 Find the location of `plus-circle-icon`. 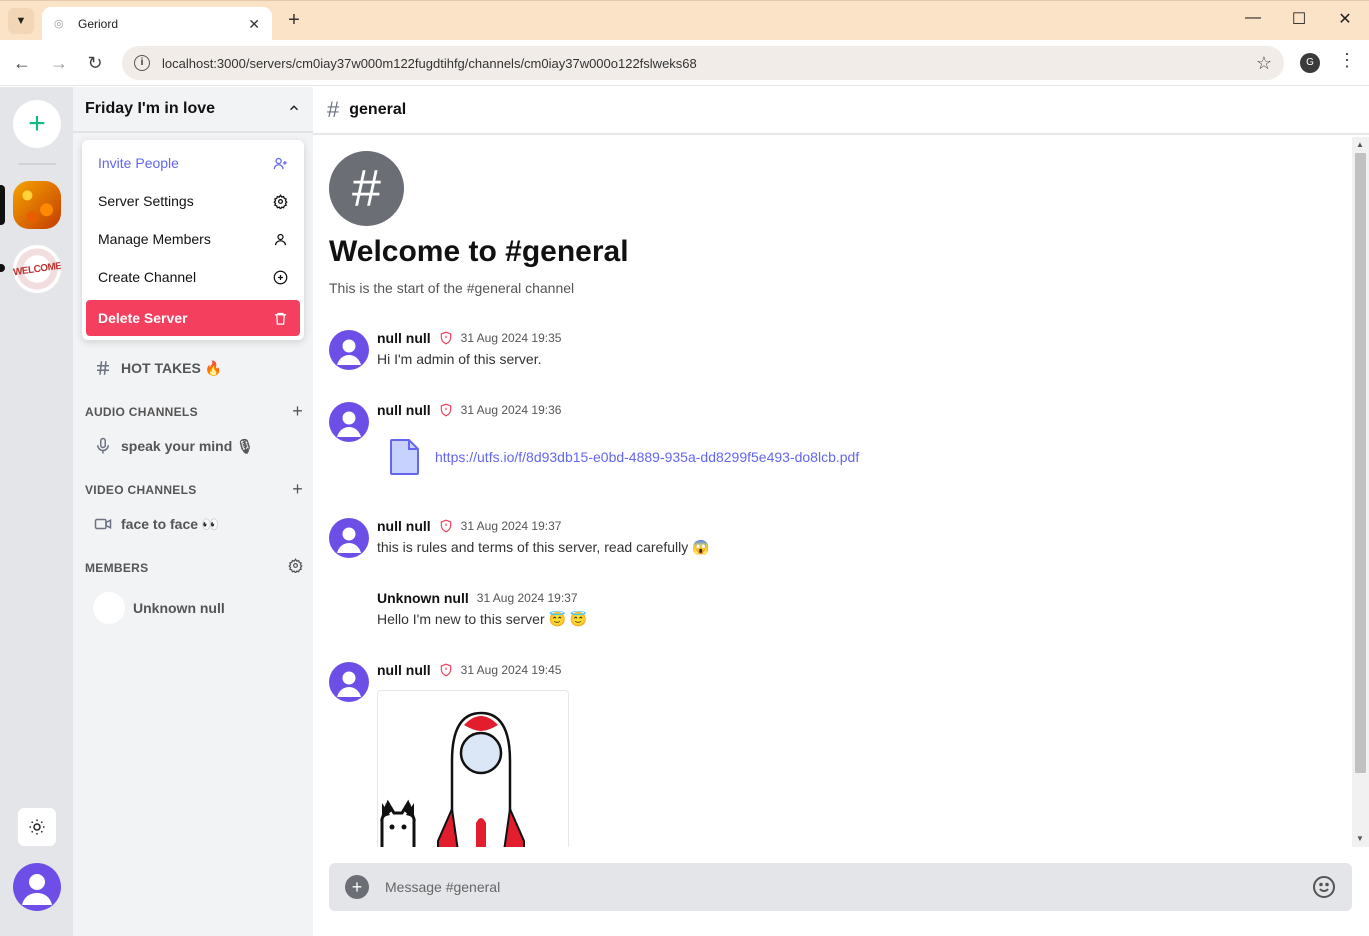

plus-circle-icon is located at coordinates (280, 277).